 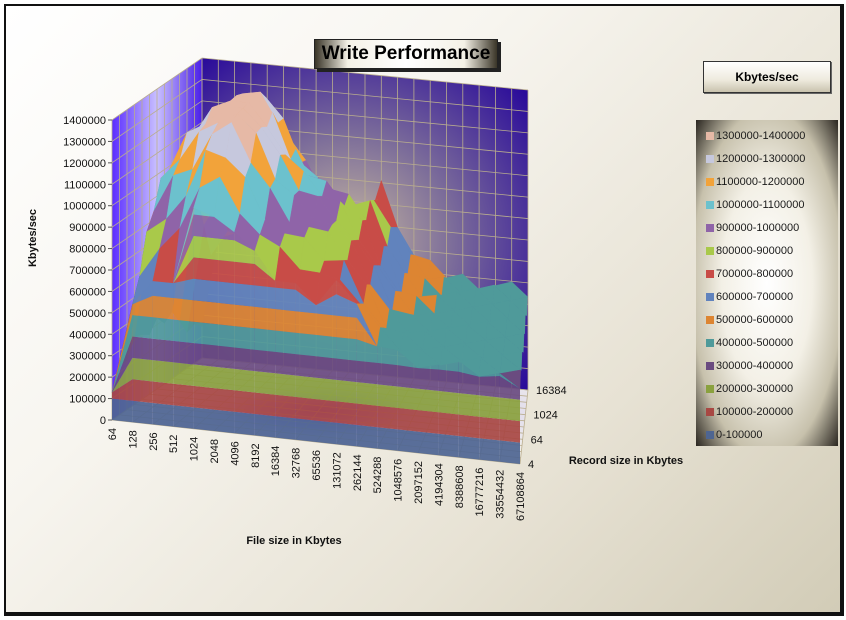 What do you see at coordinates (399, 480) in the screenshot?
I see `x-tick-label: 1048576` at bounding box center [399, 480].